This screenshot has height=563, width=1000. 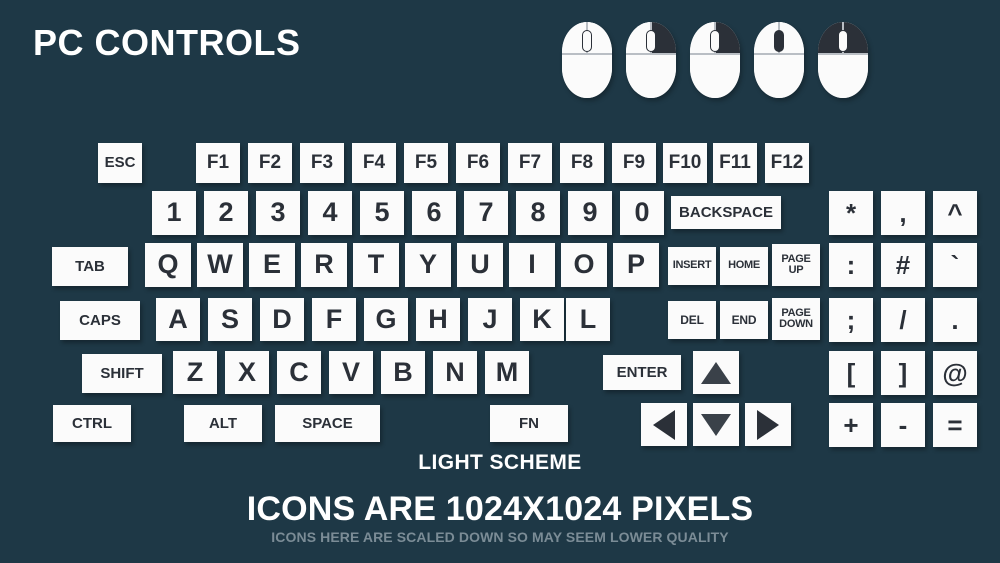 I want to click on key-f6: F6, so click(x=478, y=163).